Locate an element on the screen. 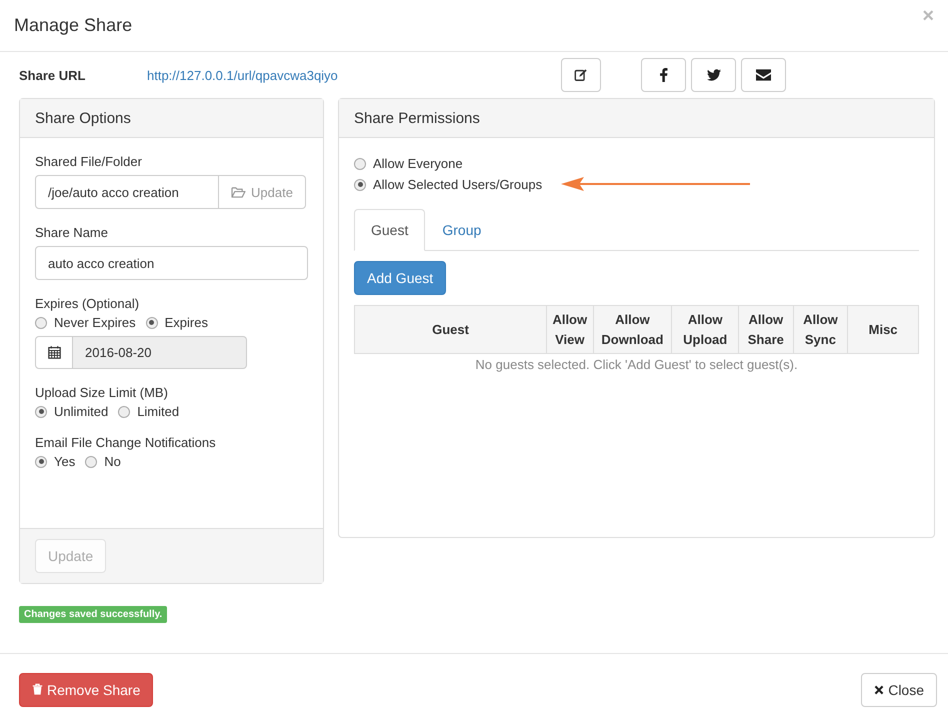  calendar-button is located at coordinates (54, 352).